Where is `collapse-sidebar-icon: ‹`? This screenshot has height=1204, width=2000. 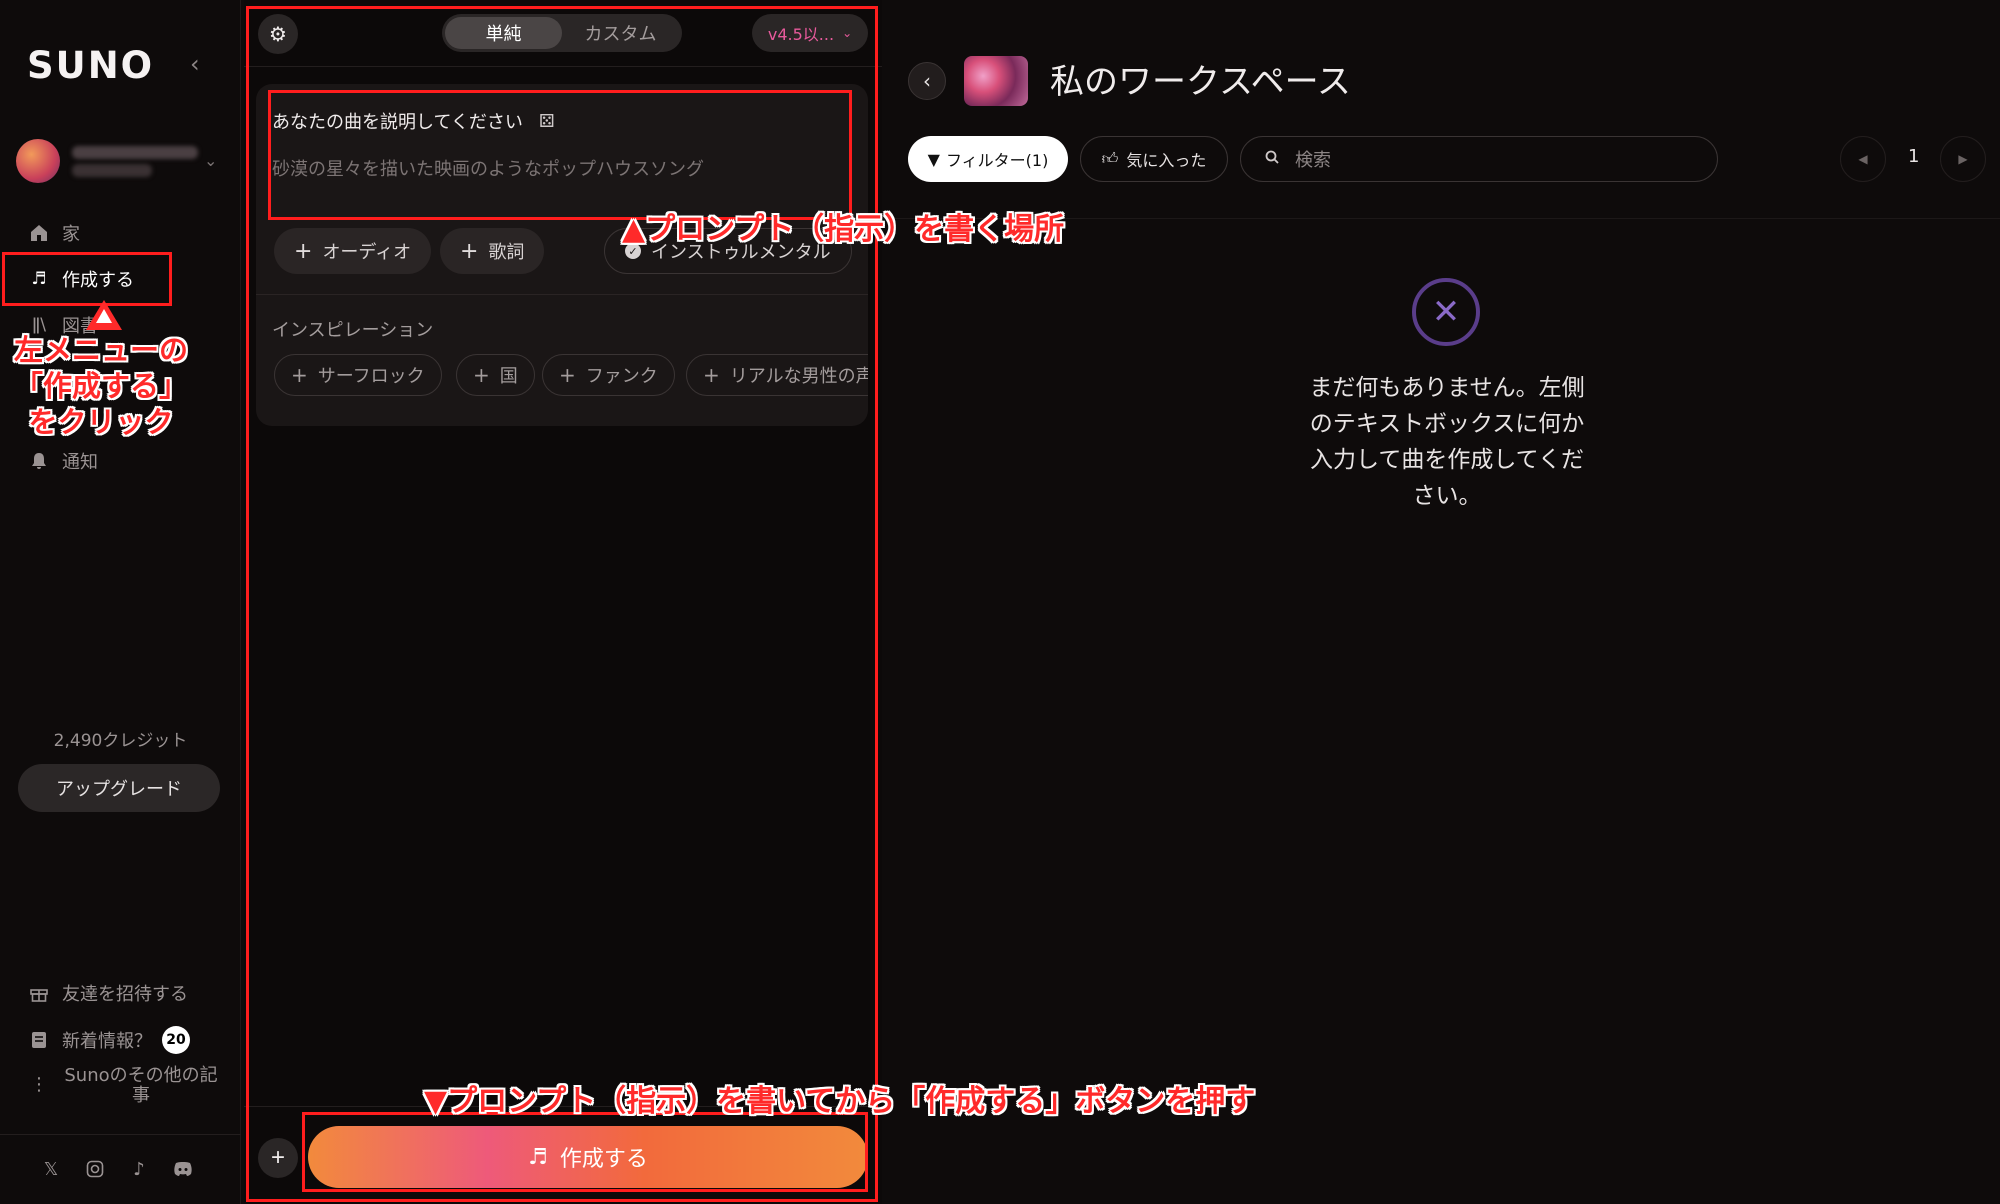
collapse-sidebar-icon: ‹ is located at coordinates (195, 64).